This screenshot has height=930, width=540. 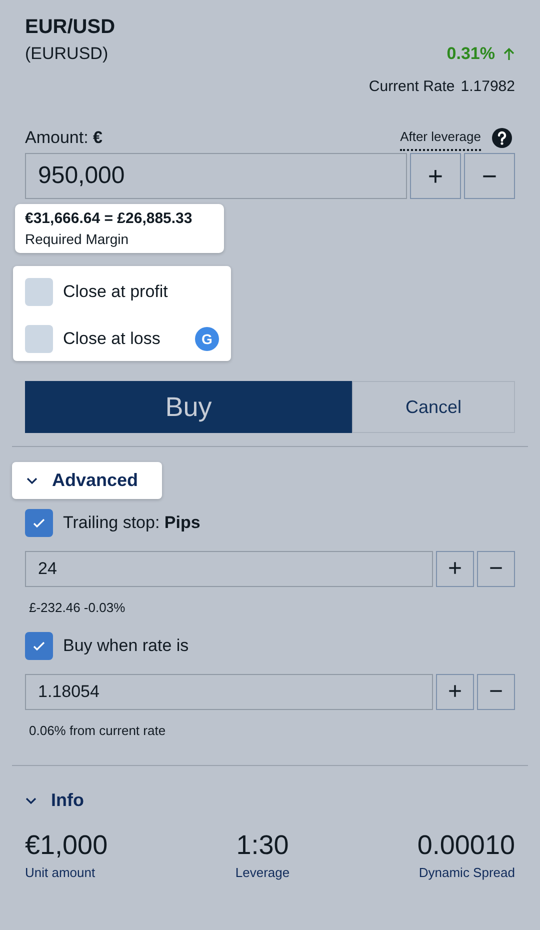 I want to click on stat-label: Leverage, so click(x=262, y=872).